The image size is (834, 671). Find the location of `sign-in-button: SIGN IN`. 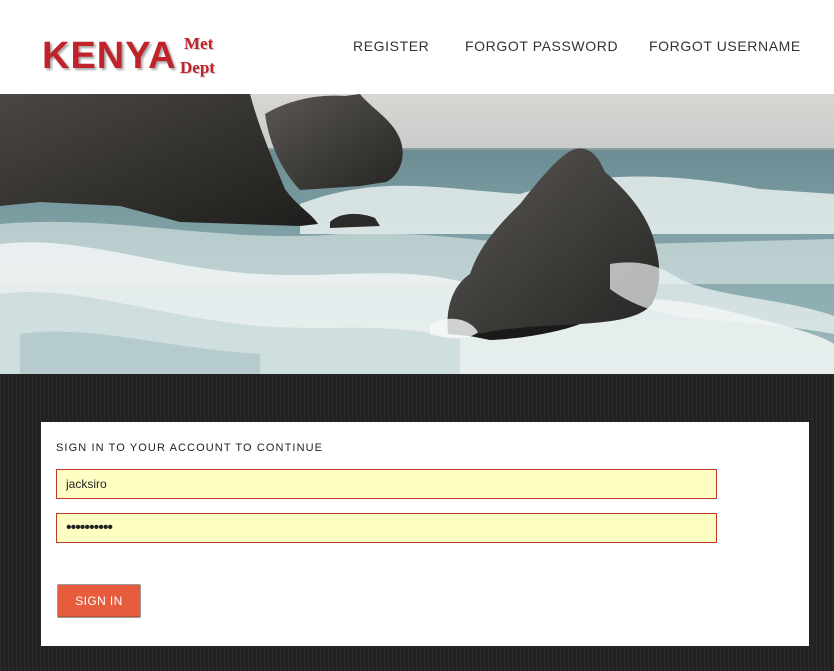

sign-in-button: SIGN IN is located at coordinates (99, 601).